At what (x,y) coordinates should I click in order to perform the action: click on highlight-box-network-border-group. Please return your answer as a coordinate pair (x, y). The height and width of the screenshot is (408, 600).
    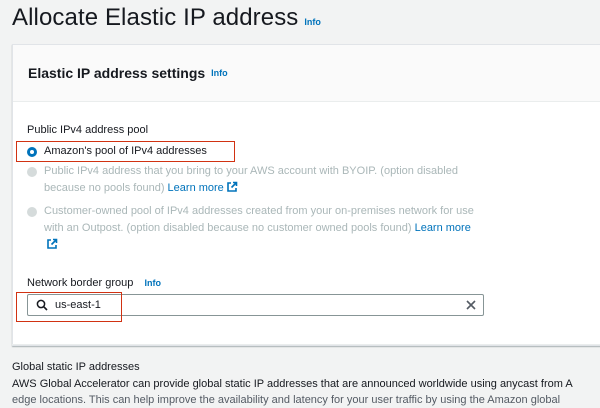
    Looking at the image, I should click on (69, 307).